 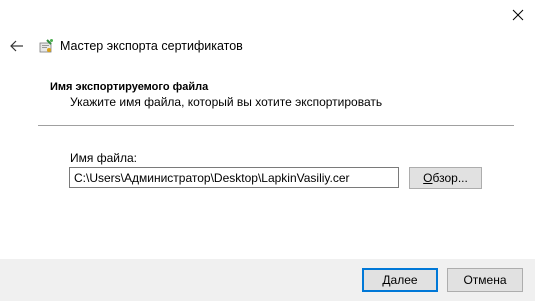 What do you see at coordinates (428, 178) in the screenshot?
I see `browse-button-accesskey: О` at bounding box center [428, 178].